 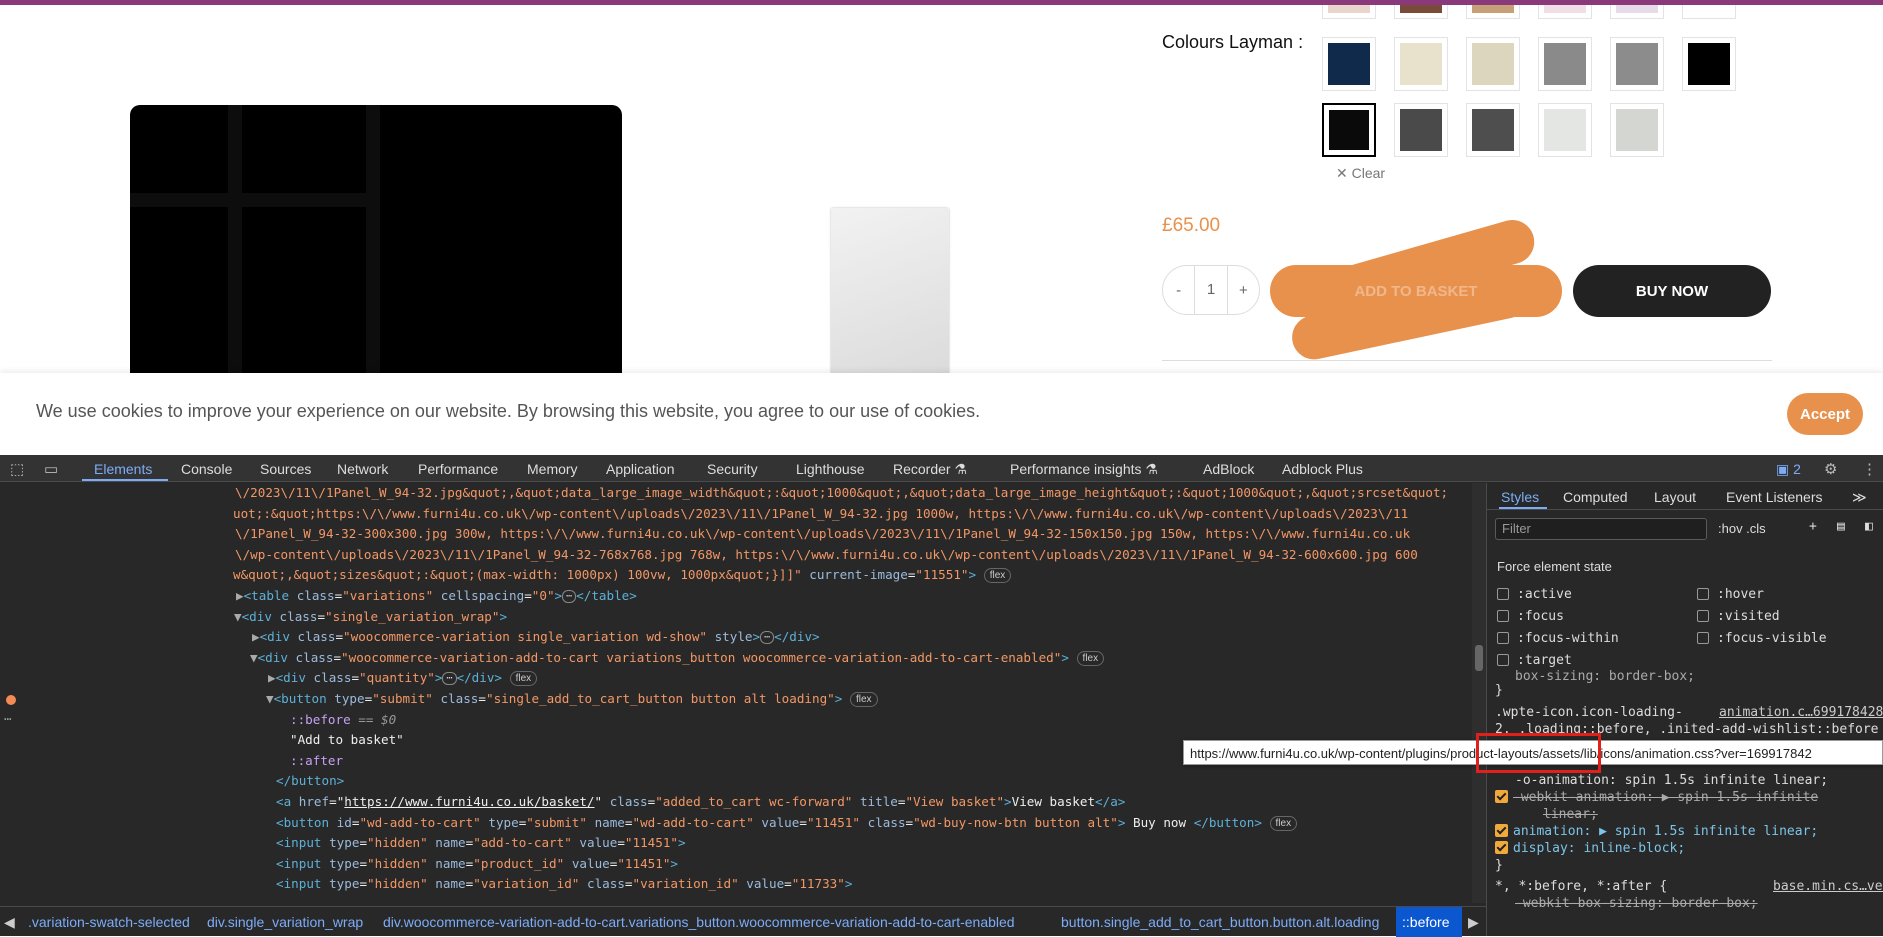 What do you see at coordinates (376, 239) in the screenshot?
I see `product-main-image` at bounding box center [376, 239].